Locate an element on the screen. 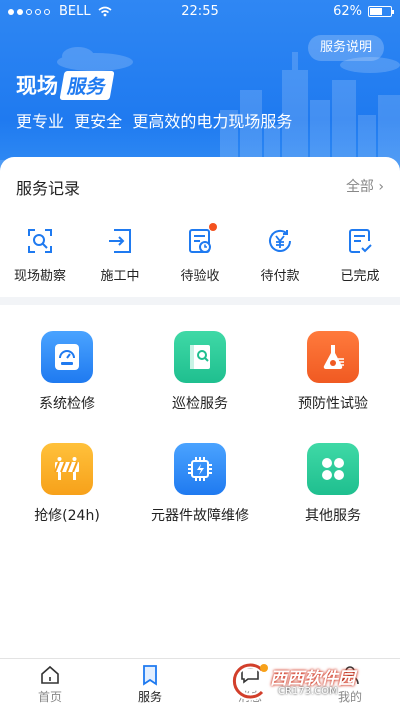 The image size is (400, 710). brand-text-part1: 现场 is located at coordinates (37, 86).